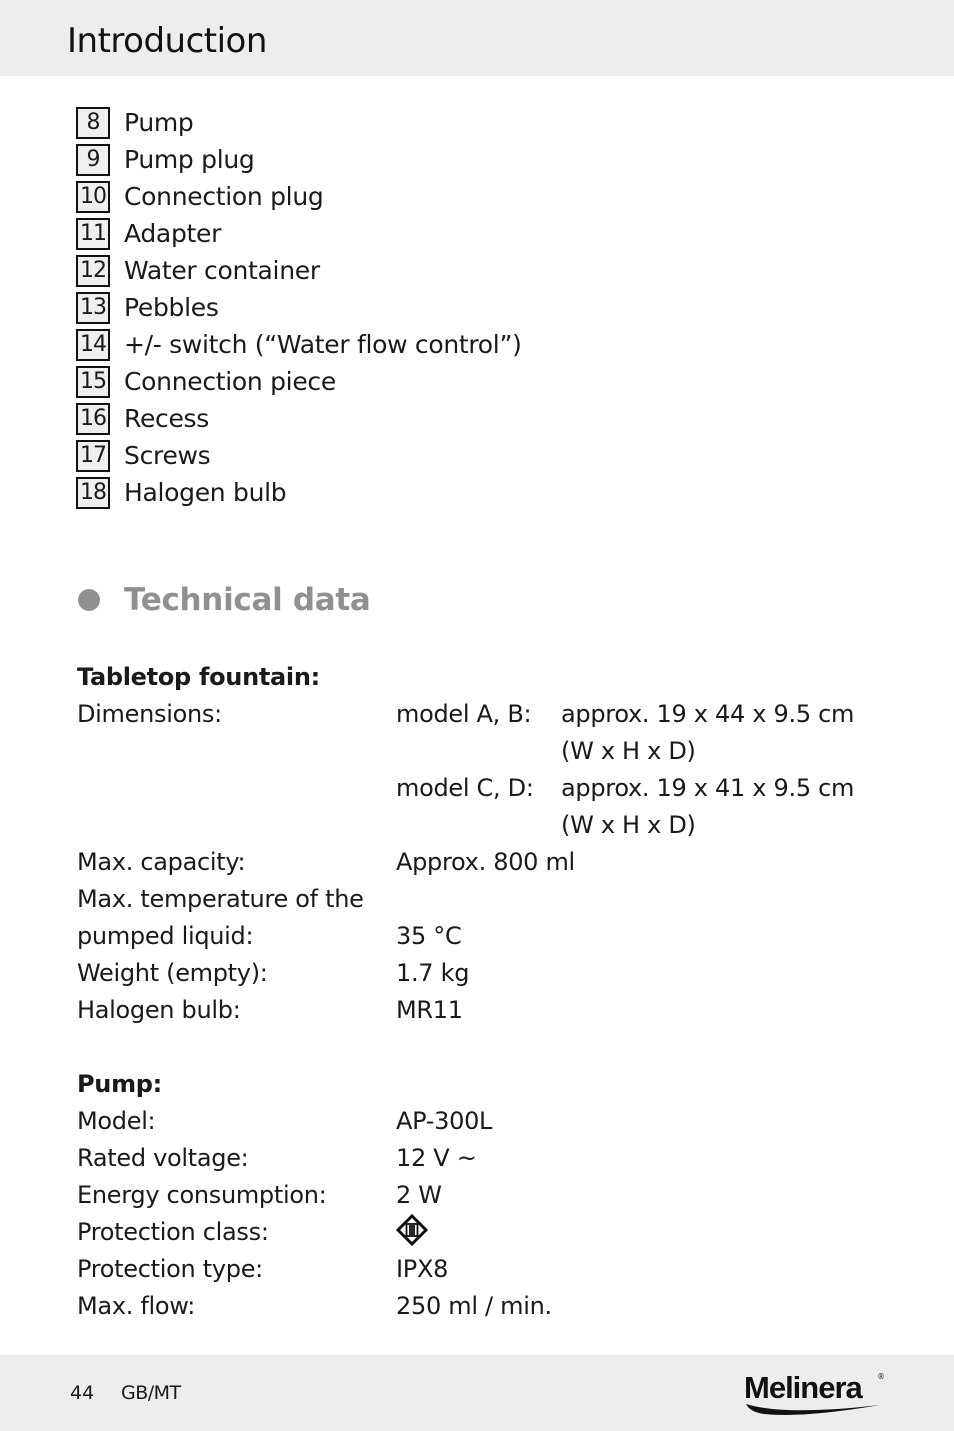  Describe the element at coordinates (93, 196) in the screenshot. I see `part-number: 10` at that location.